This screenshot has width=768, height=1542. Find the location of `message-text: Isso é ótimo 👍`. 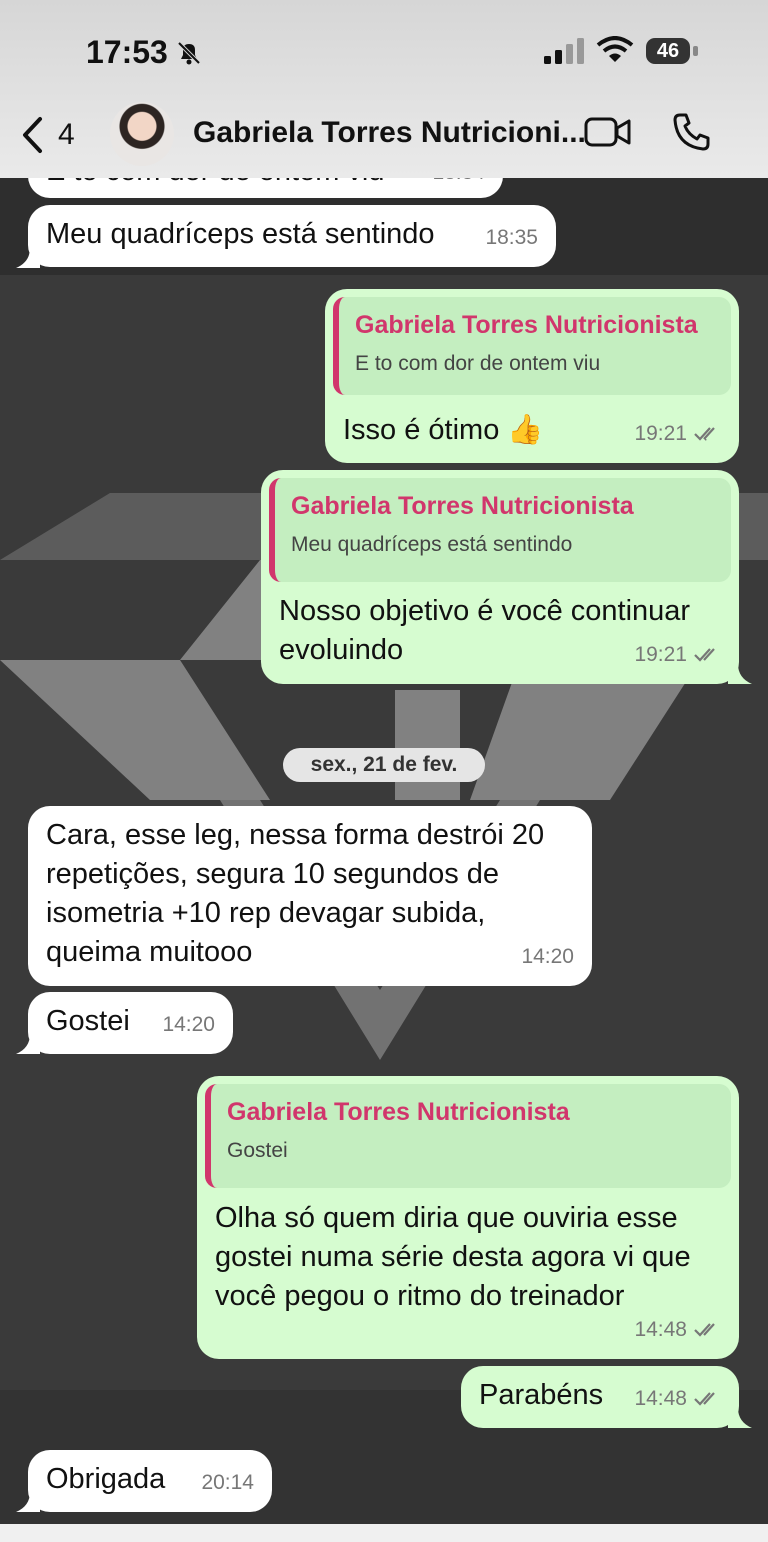

message-text: Isso é ótimo 👍 is located at coordinates (443, 430).